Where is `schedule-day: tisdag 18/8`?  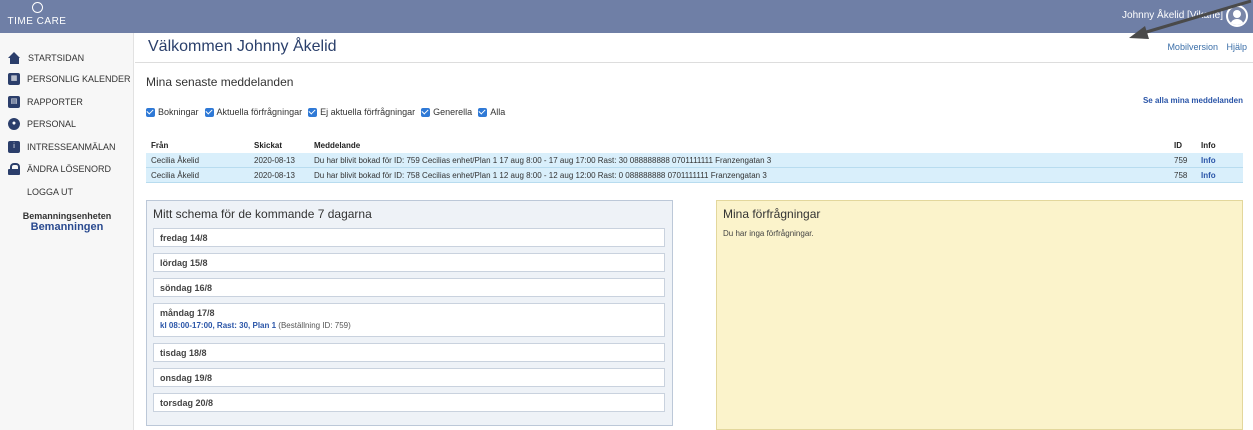 schedule-day: tisdag 18/8 is located at coordinates (409, 352).